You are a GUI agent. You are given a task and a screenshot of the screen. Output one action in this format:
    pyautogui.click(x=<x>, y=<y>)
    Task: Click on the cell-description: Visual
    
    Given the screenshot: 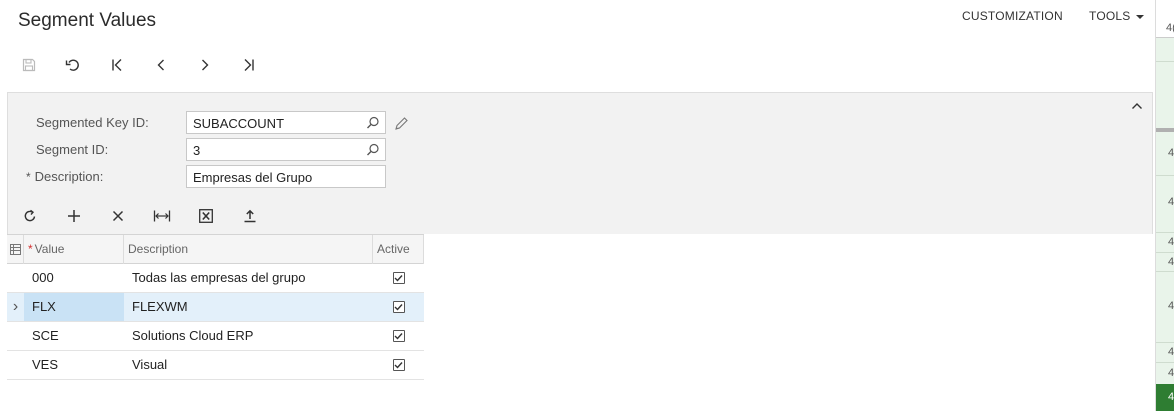 What is the action you would take?
    pyautogui.click(x=248, y=365)
    